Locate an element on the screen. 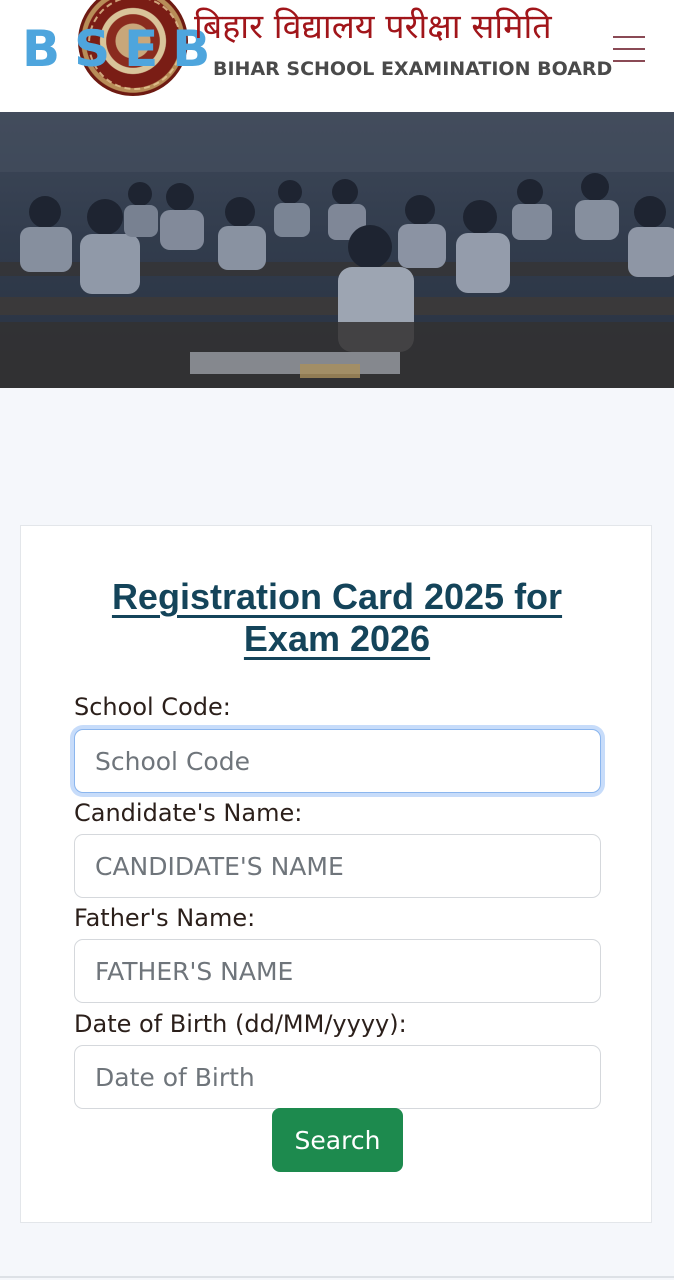 Image resolution: width=674 pixels, height=1280 pixels. hamburger-menu-icon is located at coordinates (629, 49).